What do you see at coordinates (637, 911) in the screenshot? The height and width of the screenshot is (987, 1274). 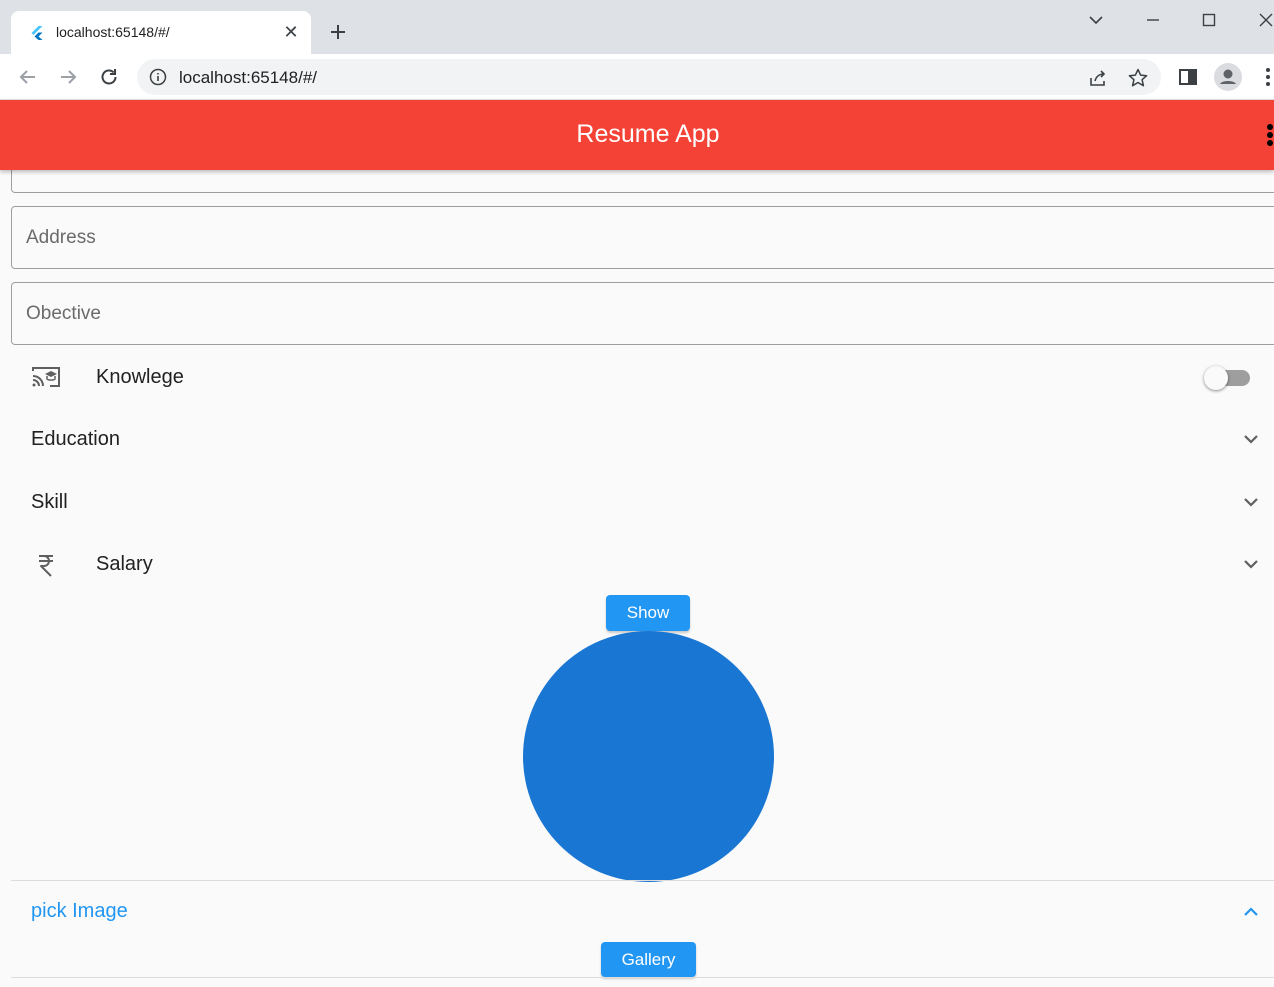 I see `pick-image-tile` at bounding box center [637, 911].